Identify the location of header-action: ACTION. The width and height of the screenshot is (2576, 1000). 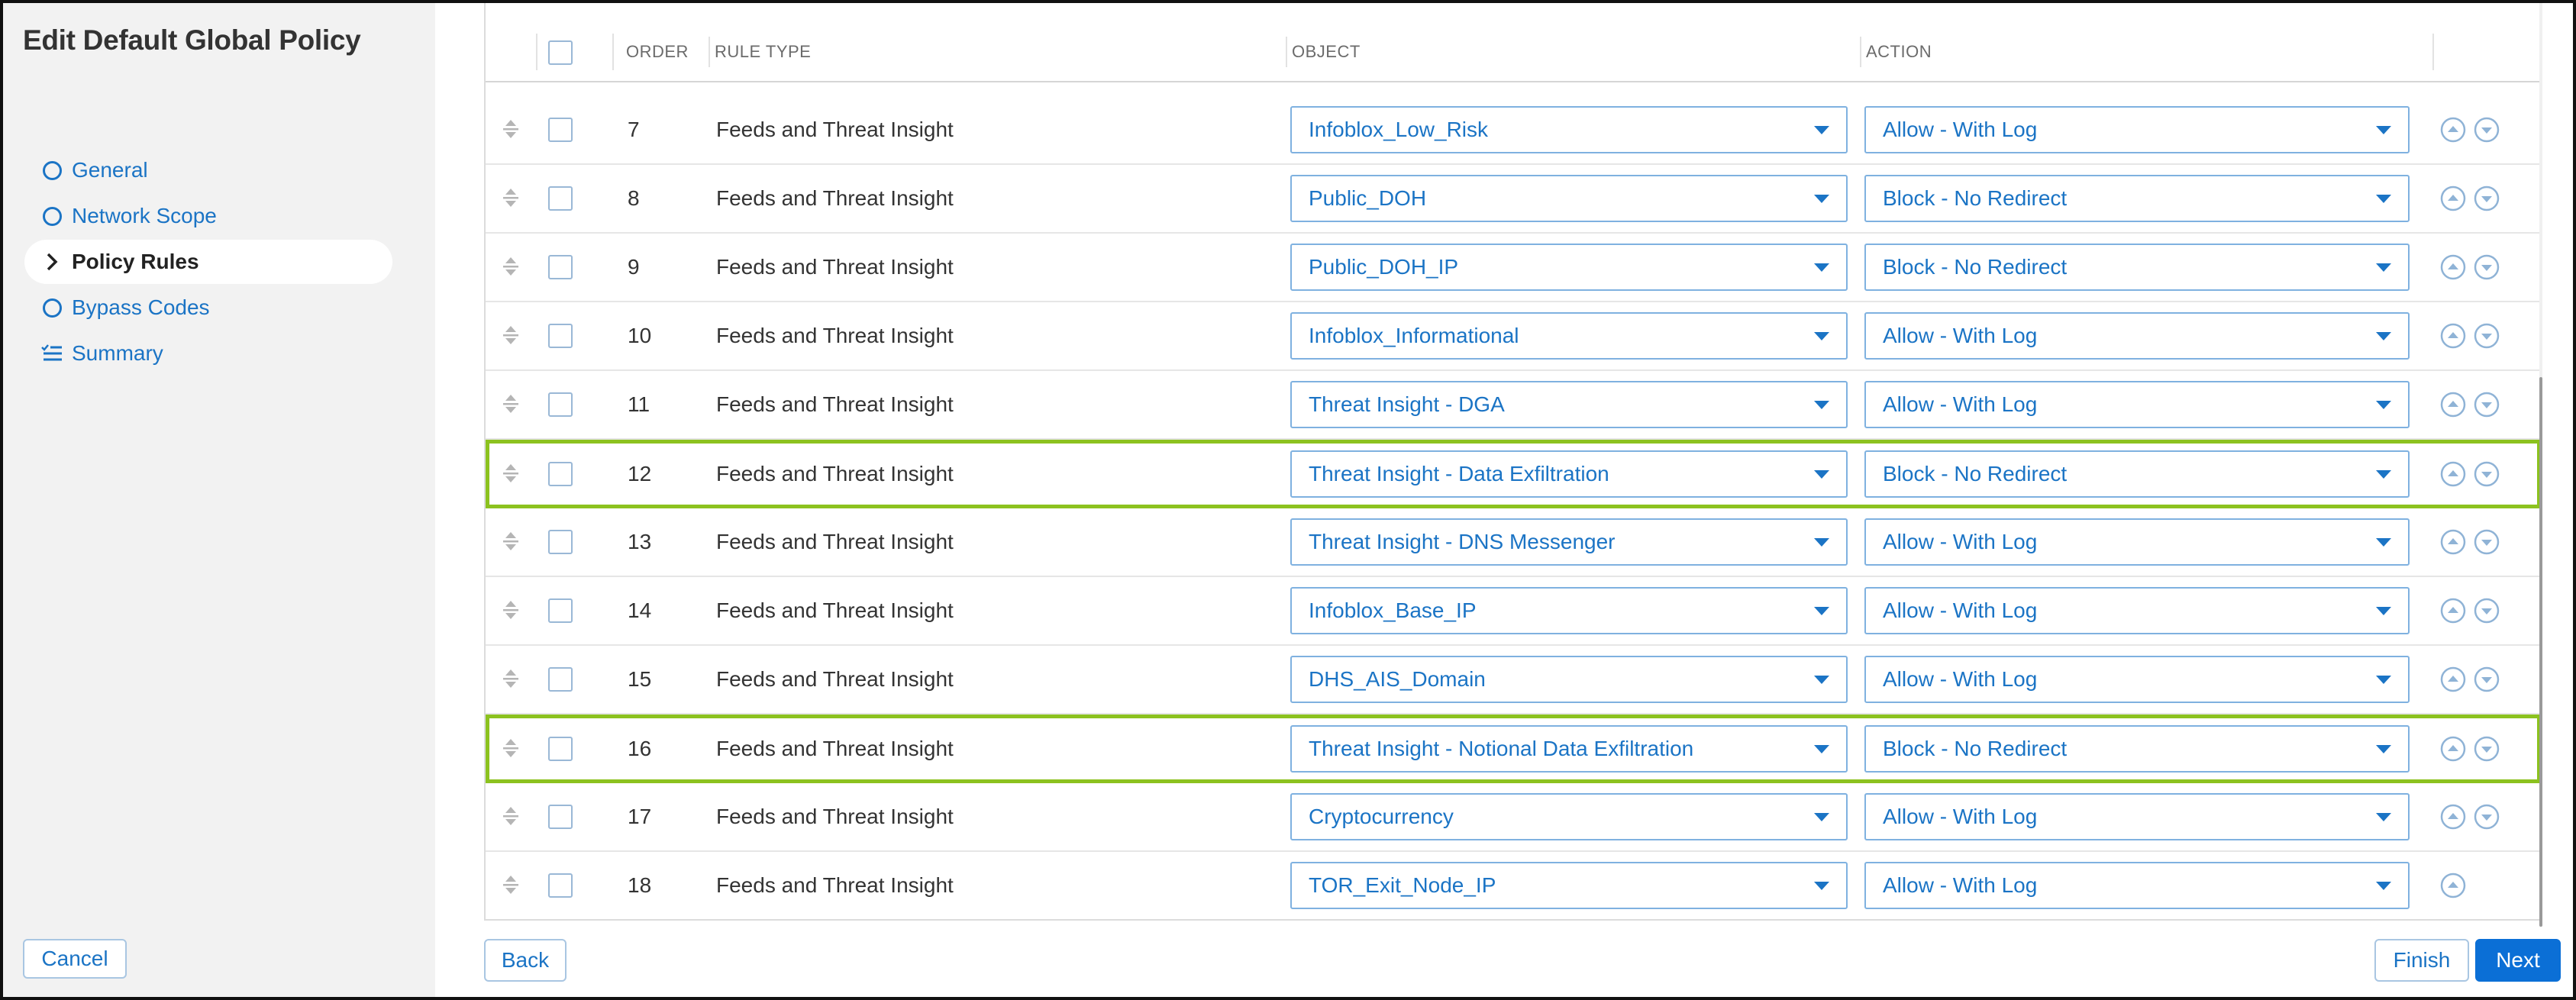
(1896, 52).